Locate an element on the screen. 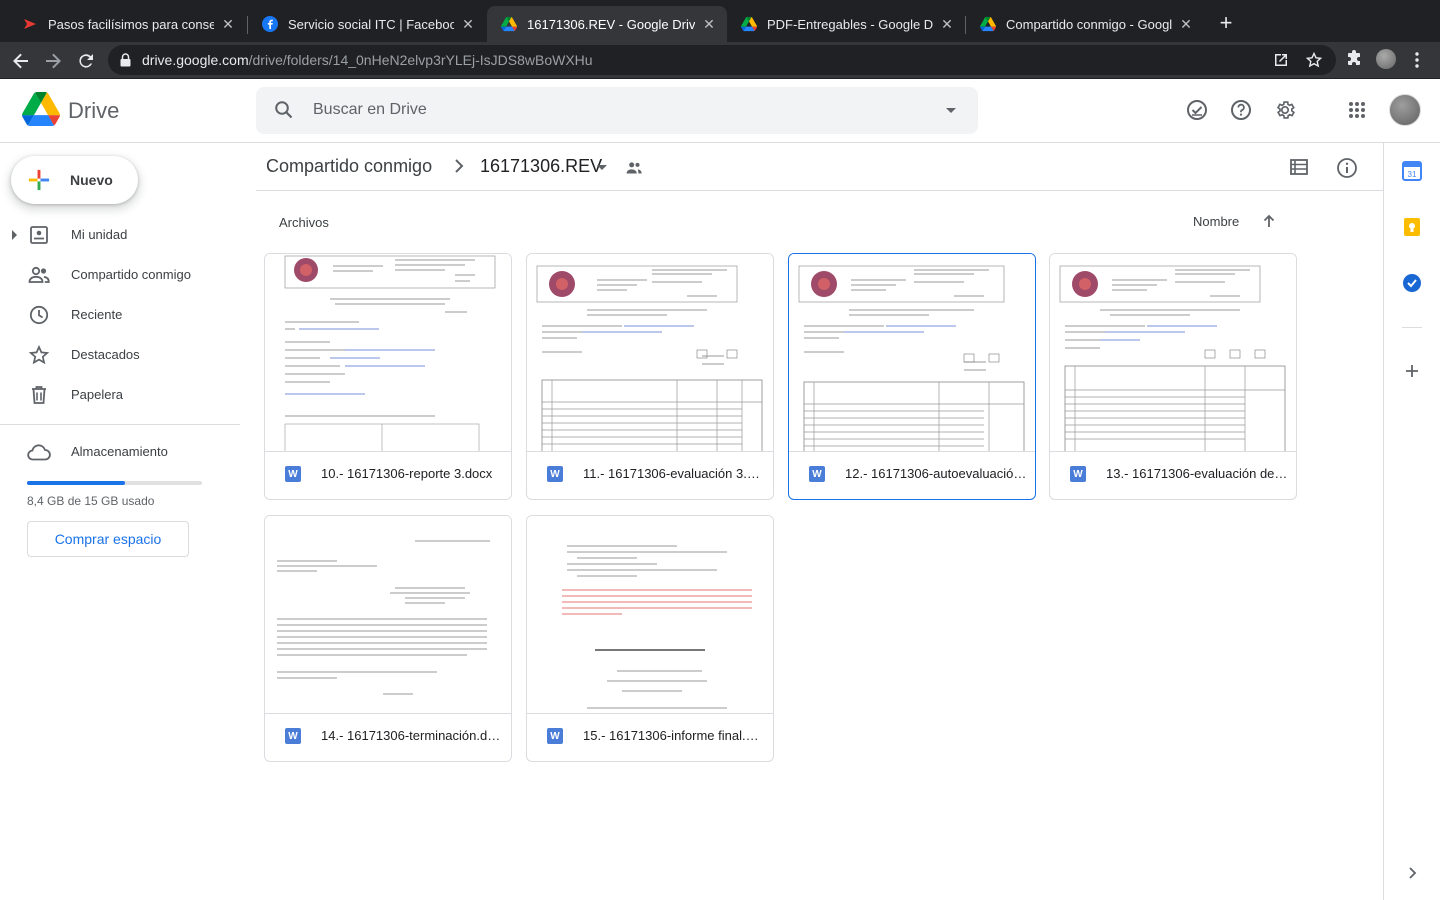 This screenshot has width=1440, height=900. open-in-app-icon is located at coordinates (1281, 62).